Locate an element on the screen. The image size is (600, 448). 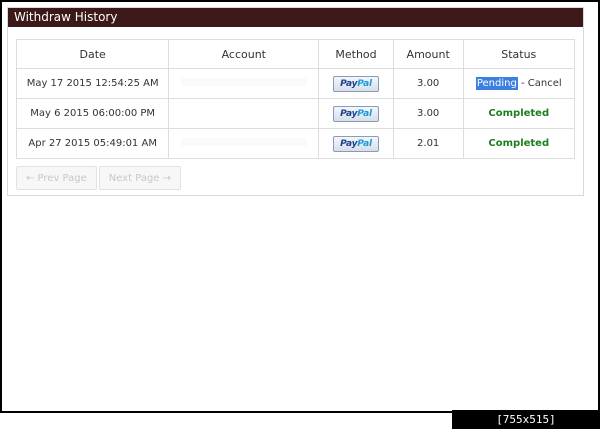
prev-page-button: ← Prev Page is located at coordinates (56, 178).